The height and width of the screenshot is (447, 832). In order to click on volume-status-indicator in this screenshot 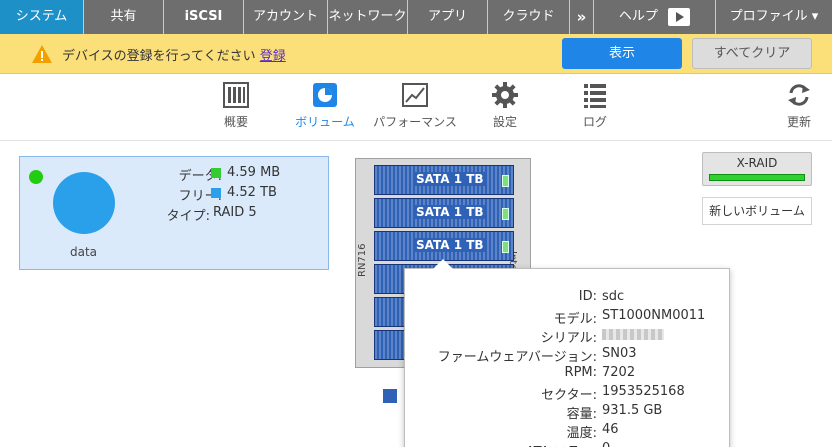, I will do `click(36, 177)`.